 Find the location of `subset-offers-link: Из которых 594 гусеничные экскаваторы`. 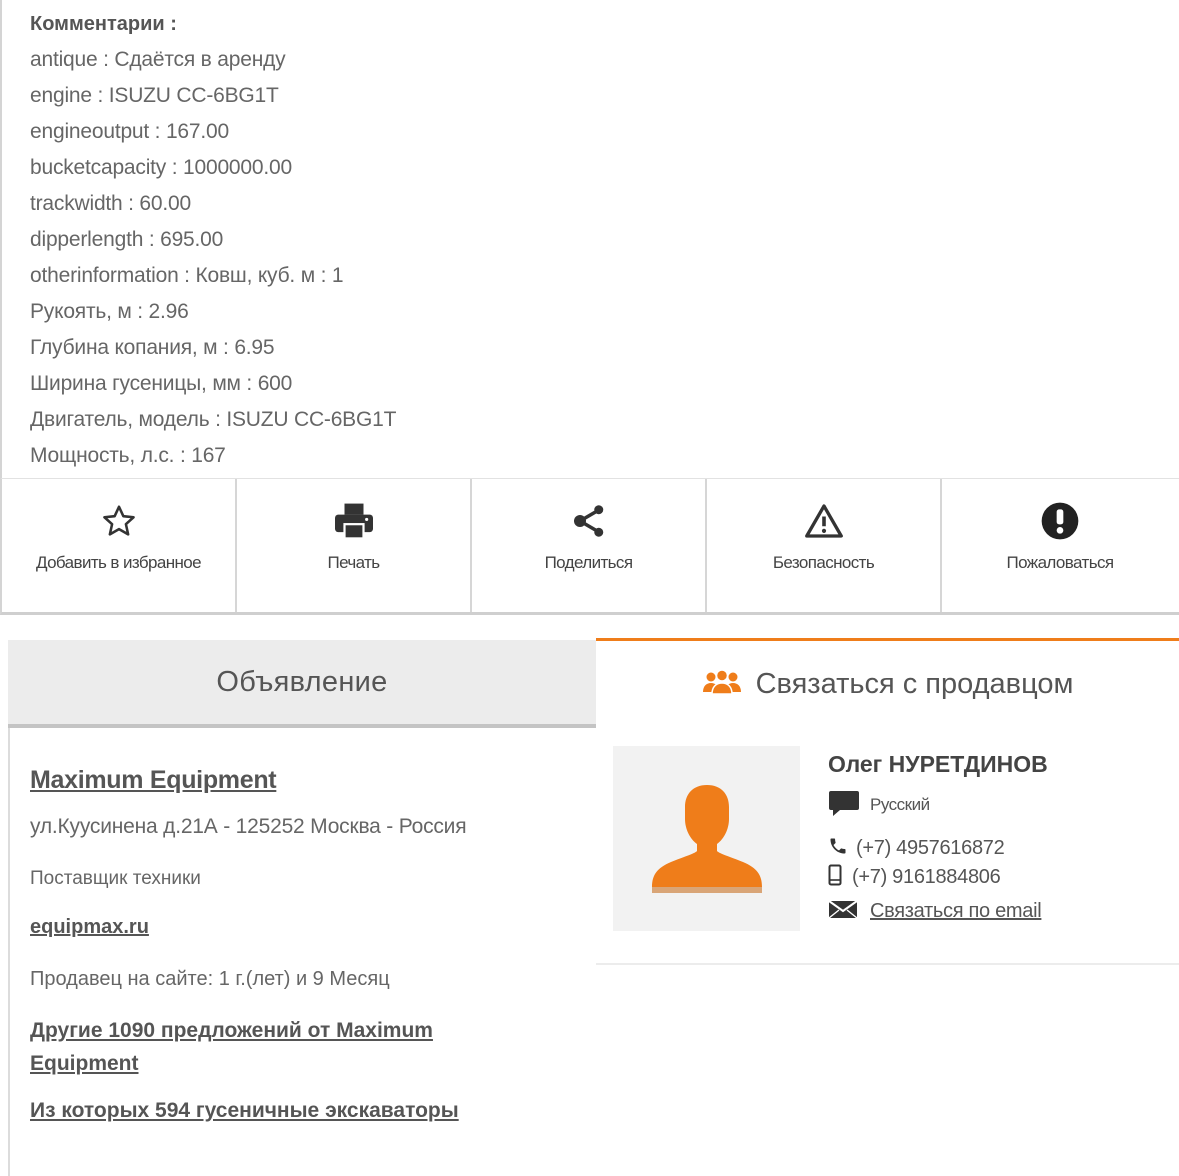

subset-offers-link: Из которых 594 гусеничные экскаваторы is located at coordinates (300, 1111).